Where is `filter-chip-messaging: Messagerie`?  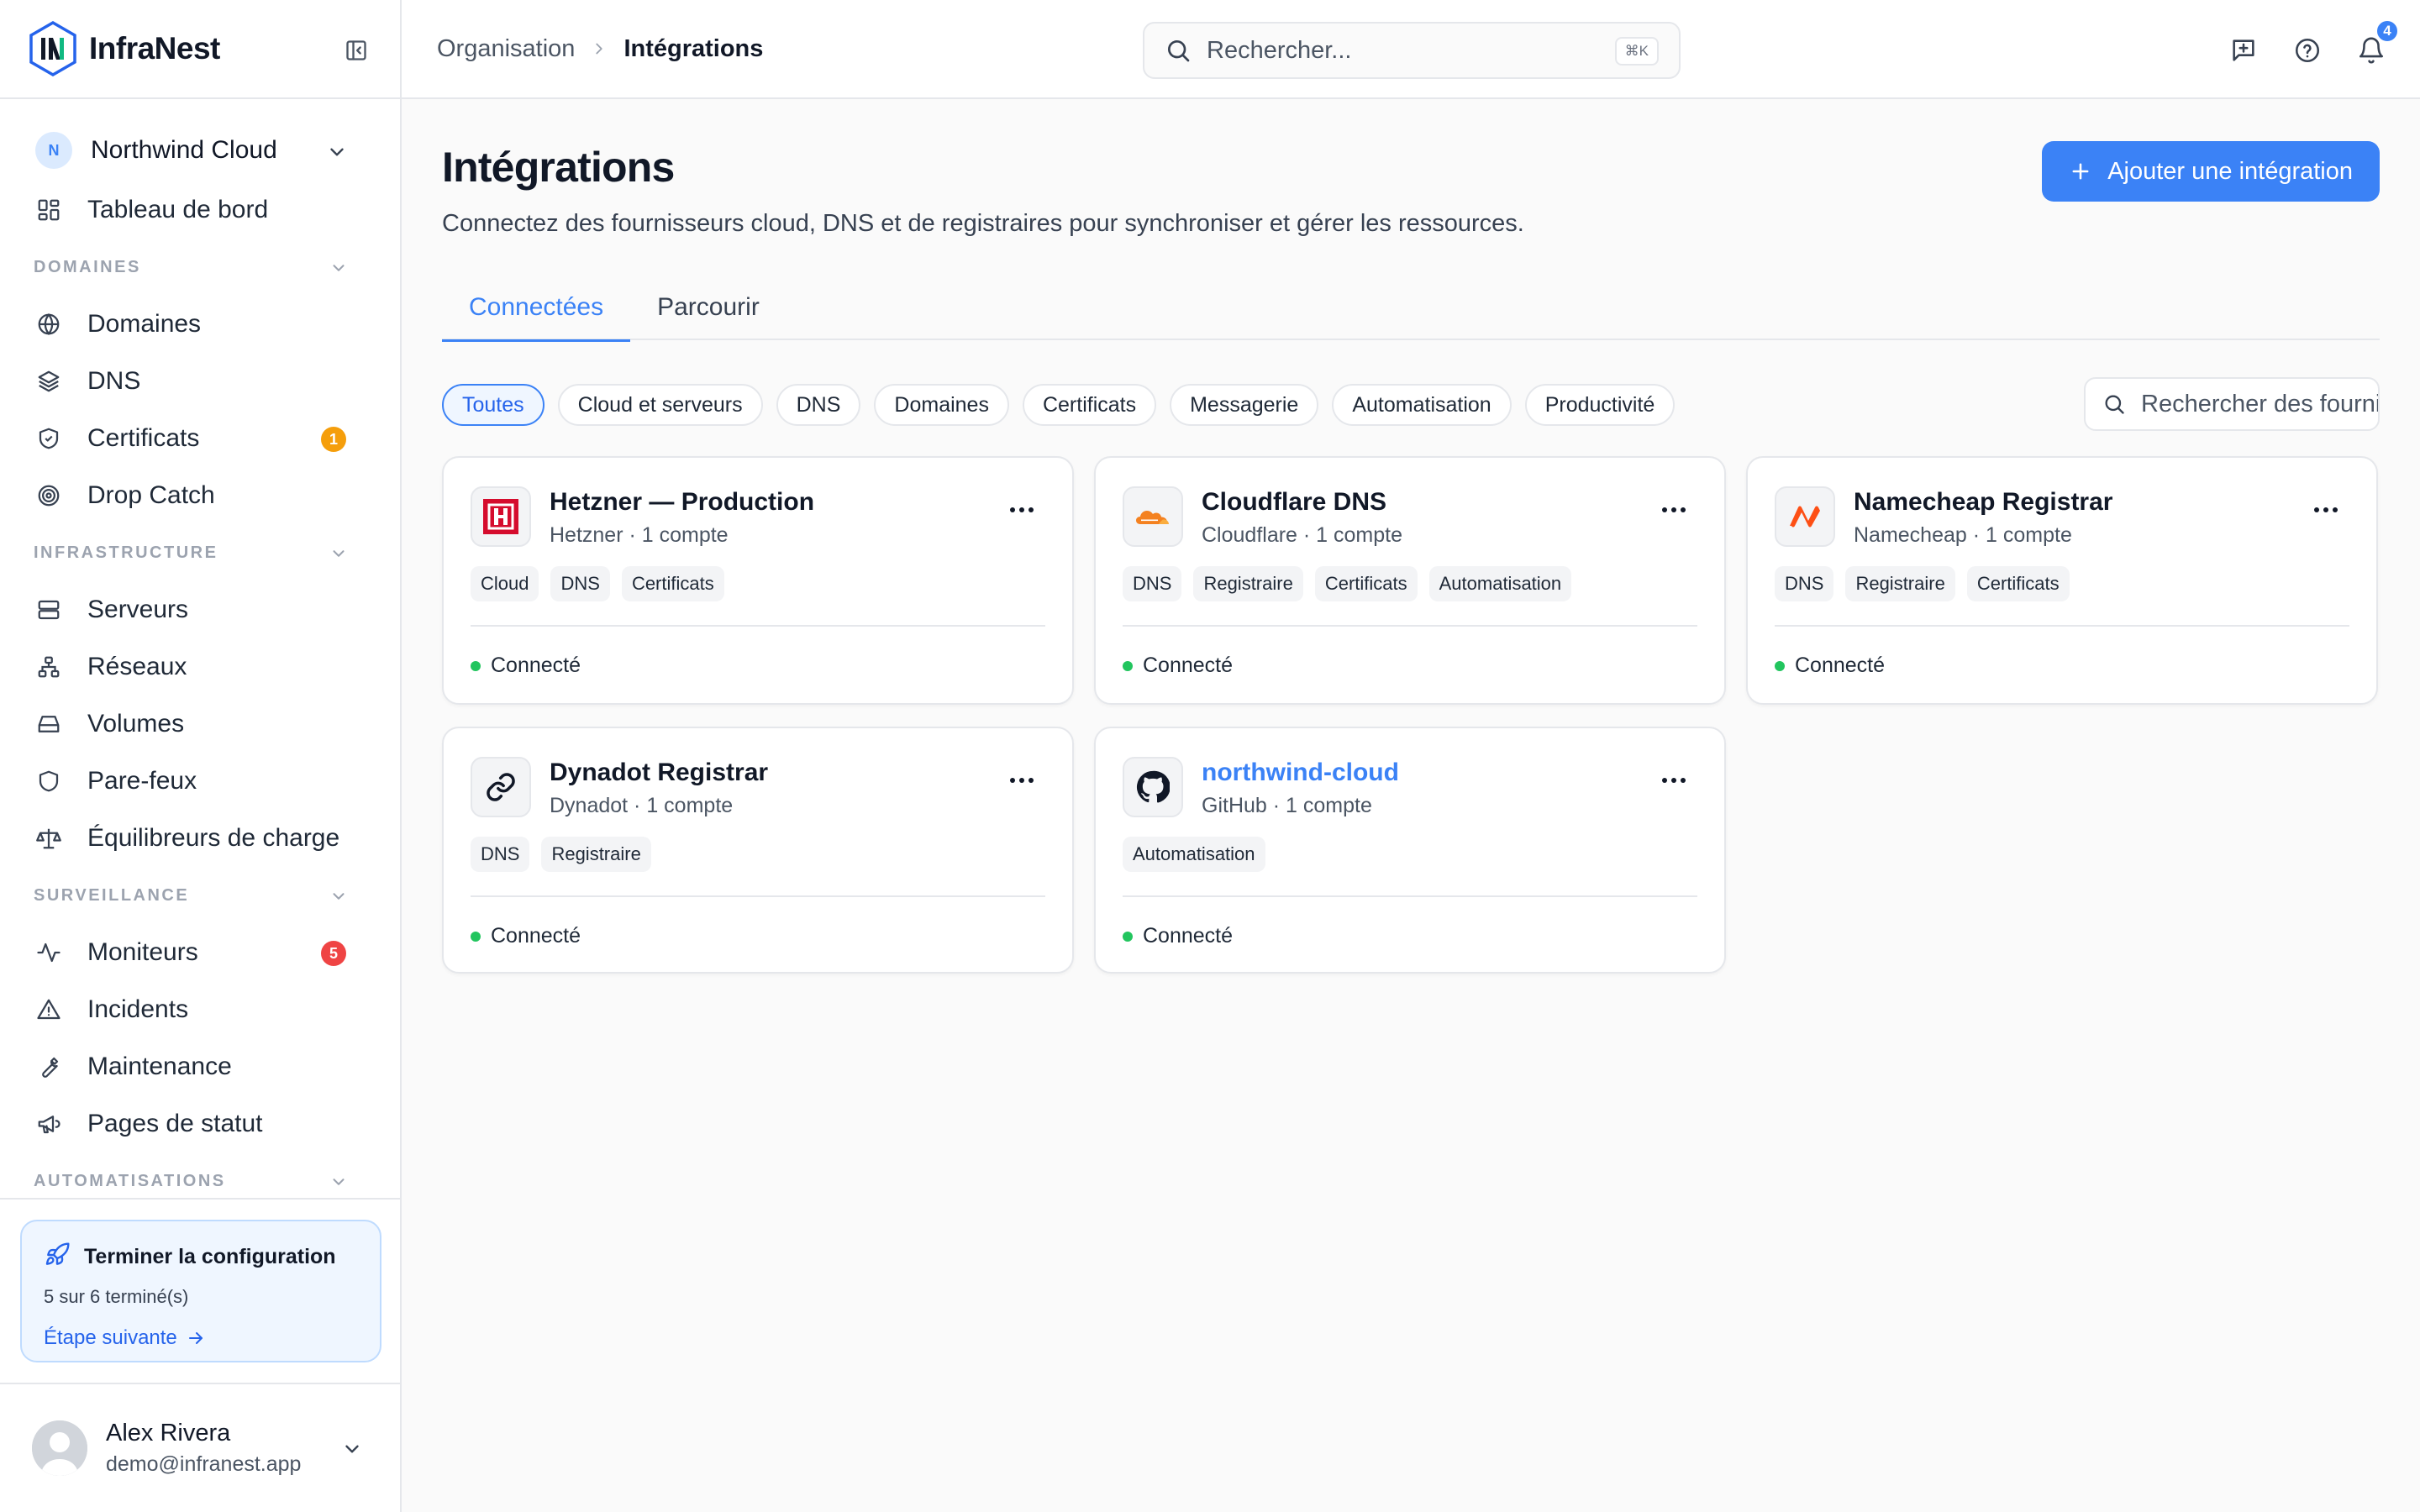
filter-chip-messaging: Messagerie is located at coordinates (1244, 405).